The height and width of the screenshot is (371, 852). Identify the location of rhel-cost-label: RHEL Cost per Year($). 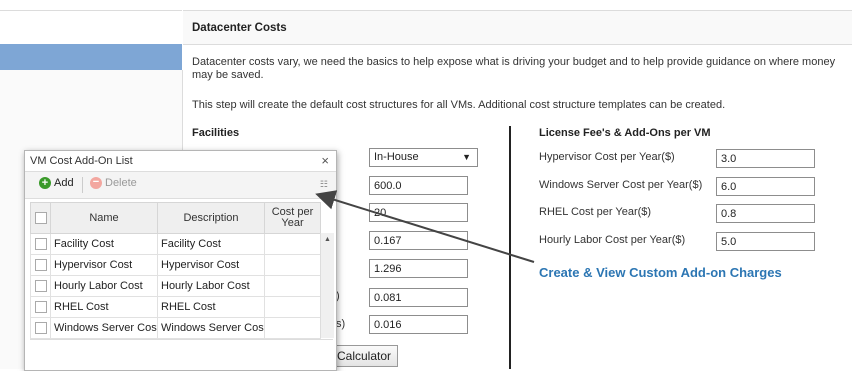
(595, 212).